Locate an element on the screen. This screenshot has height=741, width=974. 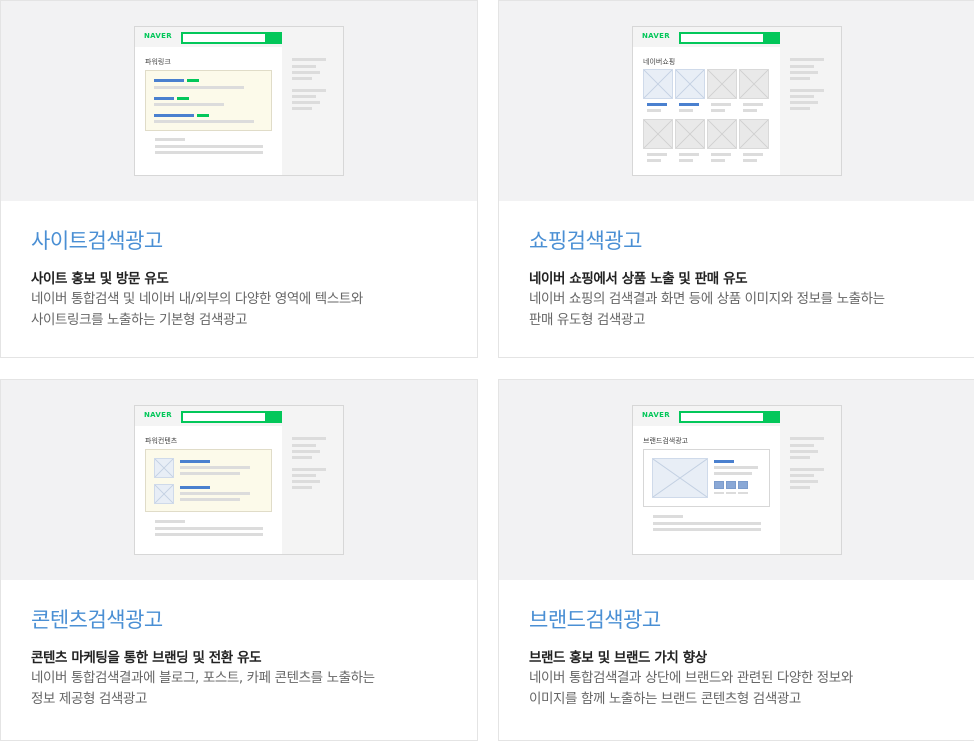
mock-main: 네이버쇼핑 is located at coordinates (706, 111).